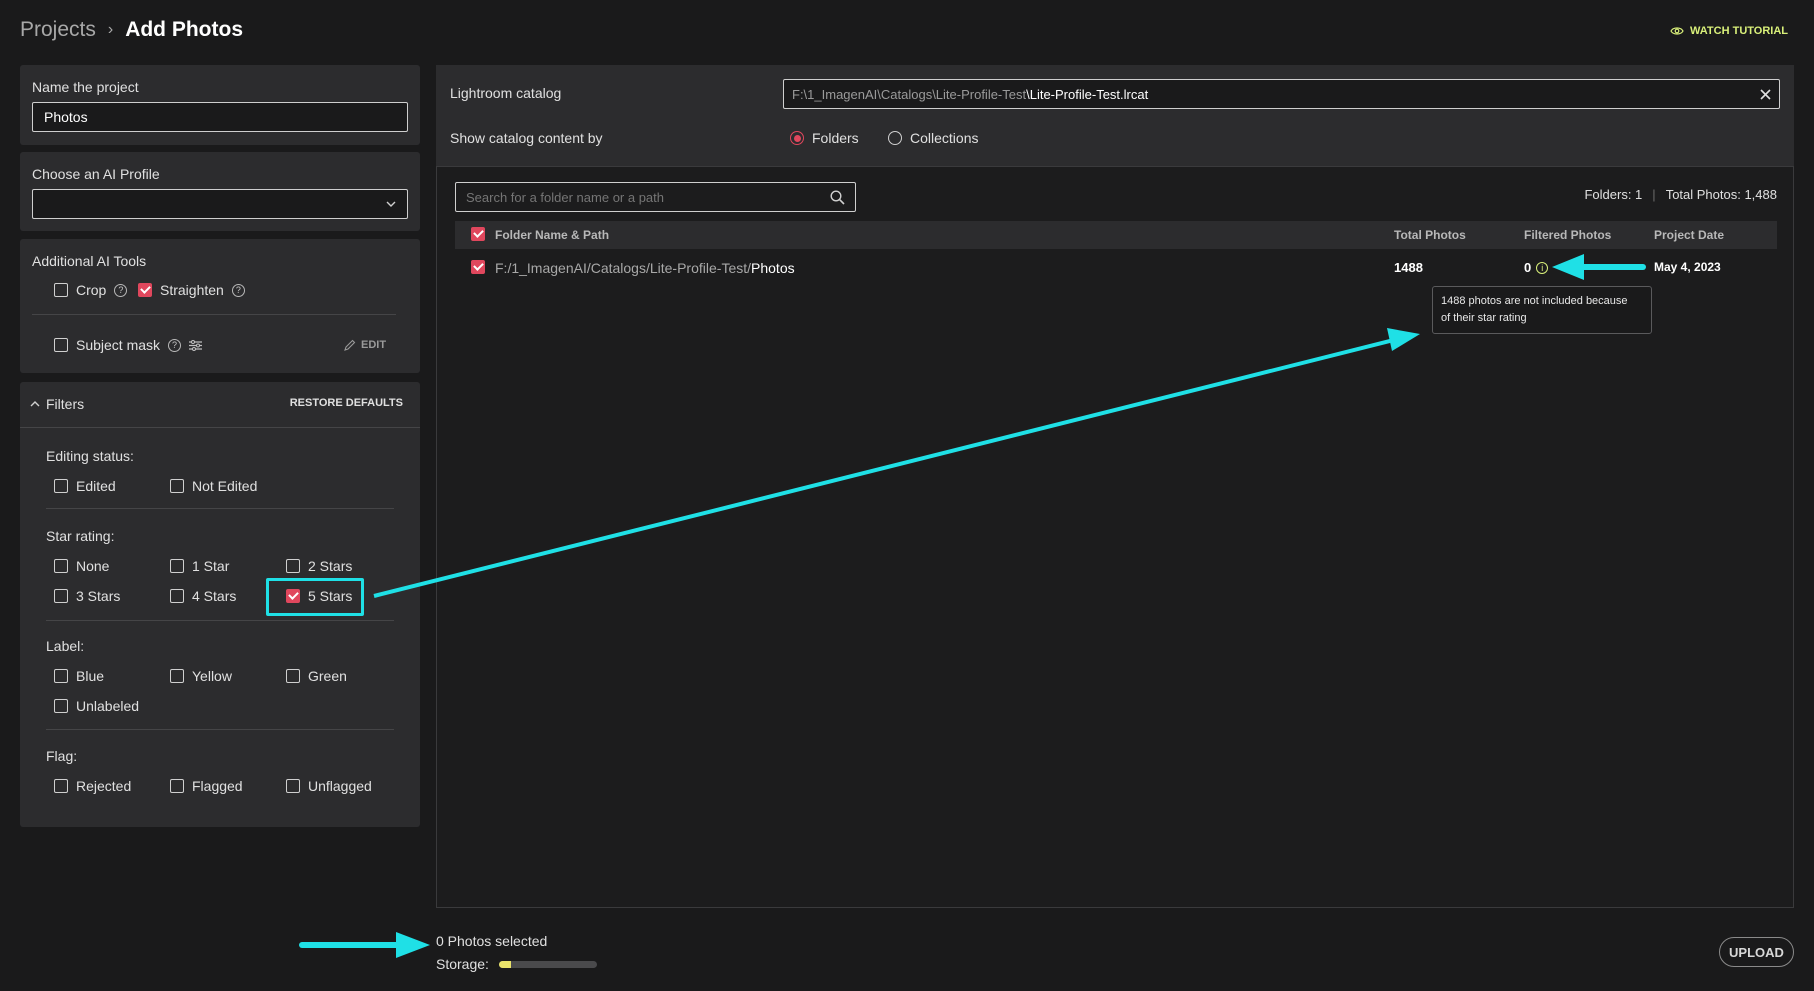  Describe the element at coordinates (364, 945) in the screenshot. I see `arrow-to-photos-selected` at that location.